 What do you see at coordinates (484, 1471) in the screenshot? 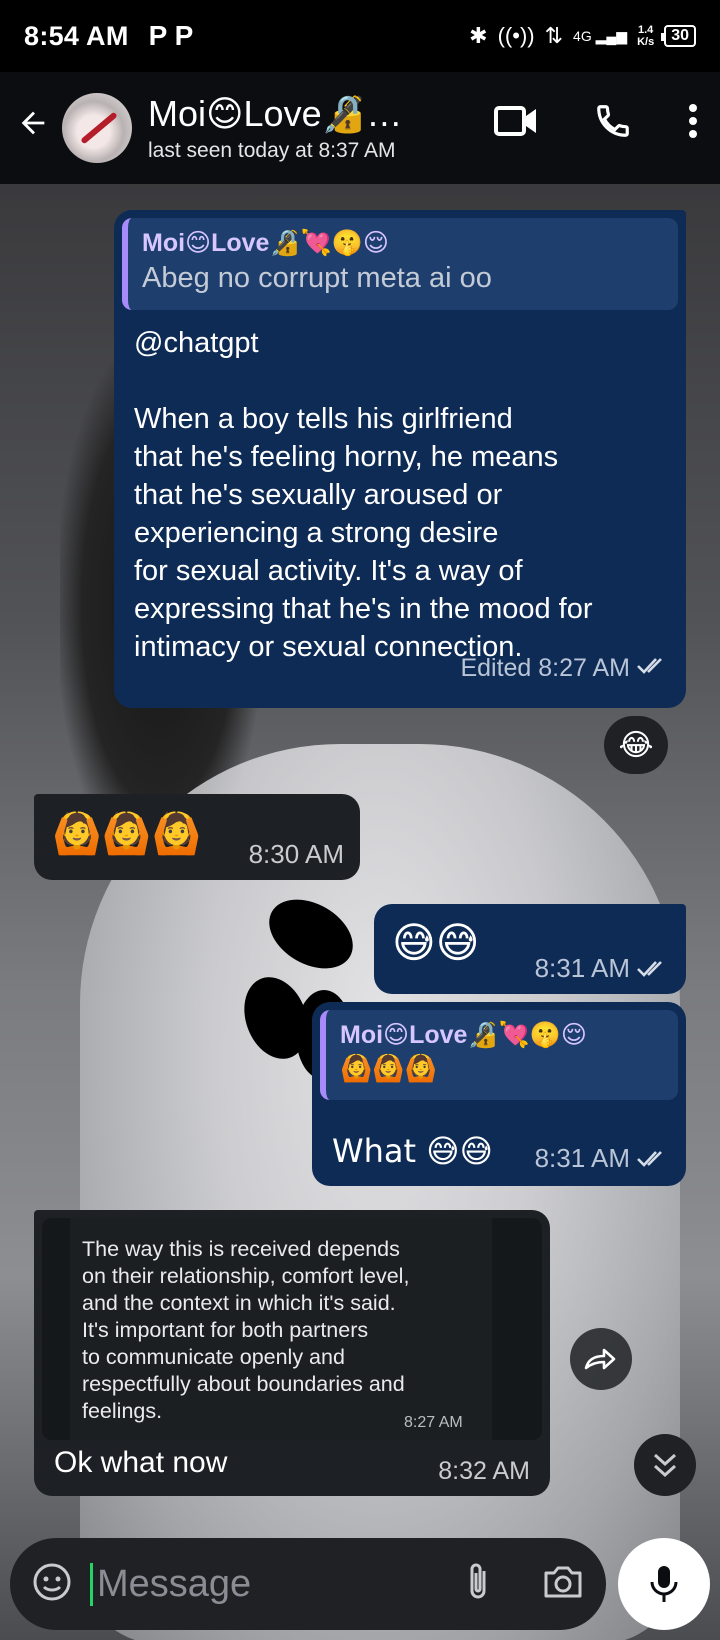
I see `message-time: 8:32 AM` at bounding box center [484, 1471].